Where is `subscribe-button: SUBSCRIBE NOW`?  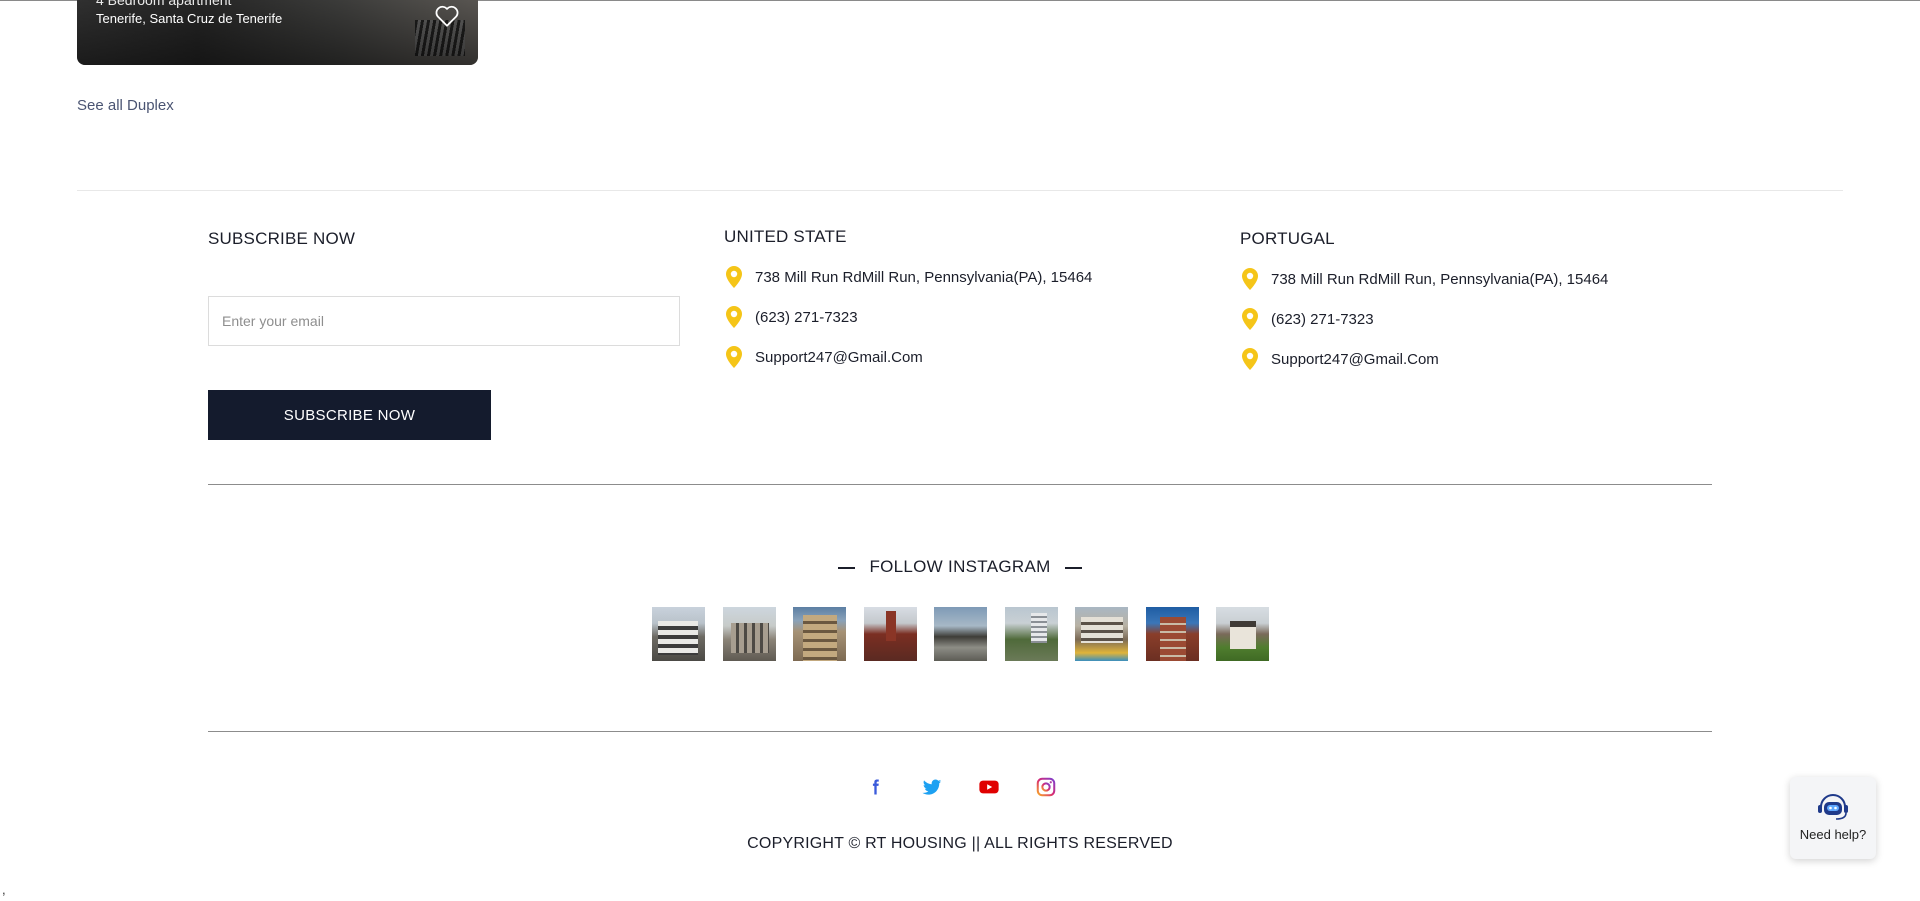 subscribe-button: SUBSCRIBE NOW is located at coordinates (349, 415).